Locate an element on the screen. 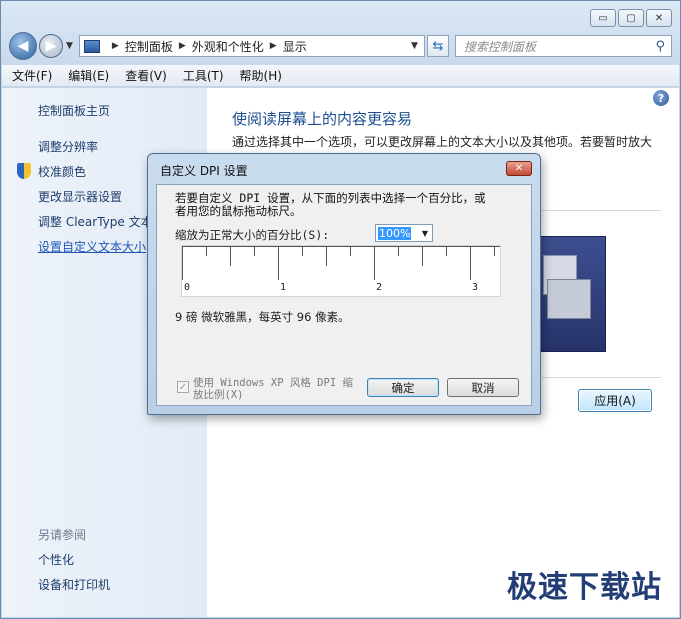 This screenshot has height=619, width=681. personalization-link: 个性化 is located at coordinates (56, 559).